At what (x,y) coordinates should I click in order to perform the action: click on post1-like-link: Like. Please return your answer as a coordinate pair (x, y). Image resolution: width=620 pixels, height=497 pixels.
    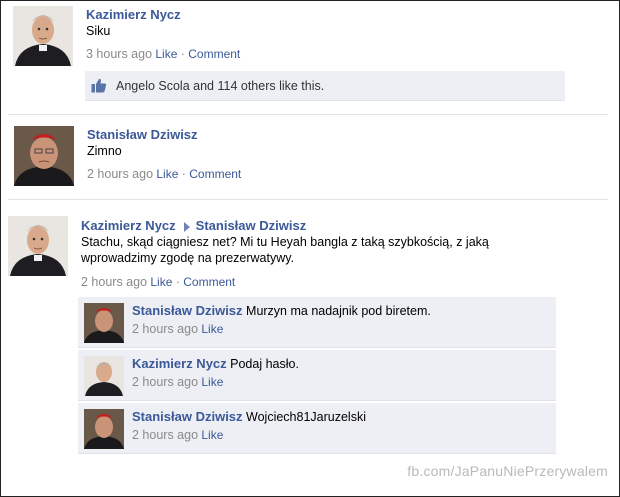
    Looking at the image, I should click on (166, 54).